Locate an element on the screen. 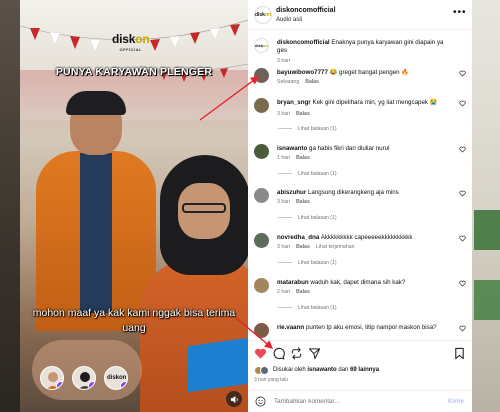 This screenshot has height=412, width=500. comment-composer: Kirim is located at coordinates (360, 401).